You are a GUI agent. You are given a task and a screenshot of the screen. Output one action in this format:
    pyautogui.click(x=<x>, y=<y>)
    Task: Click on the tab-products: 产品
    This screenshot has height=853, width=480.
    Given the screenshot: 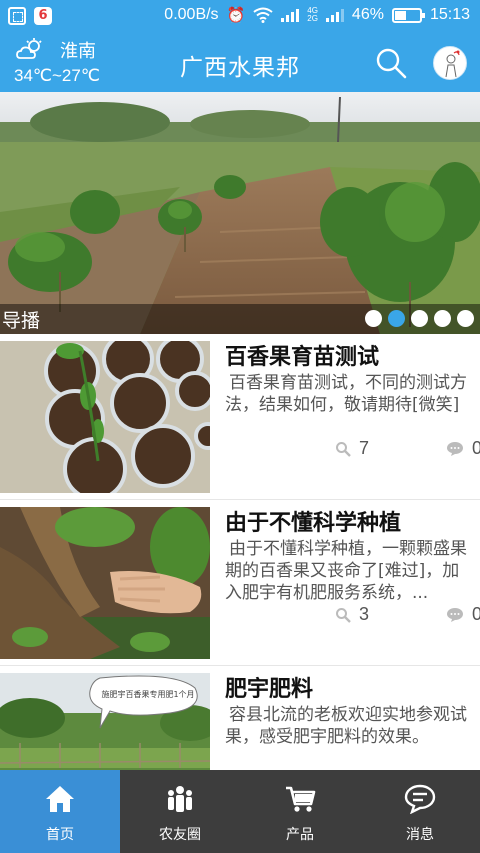 What is the action you would take?
    pyautogui.click(x=300, y=811)
    